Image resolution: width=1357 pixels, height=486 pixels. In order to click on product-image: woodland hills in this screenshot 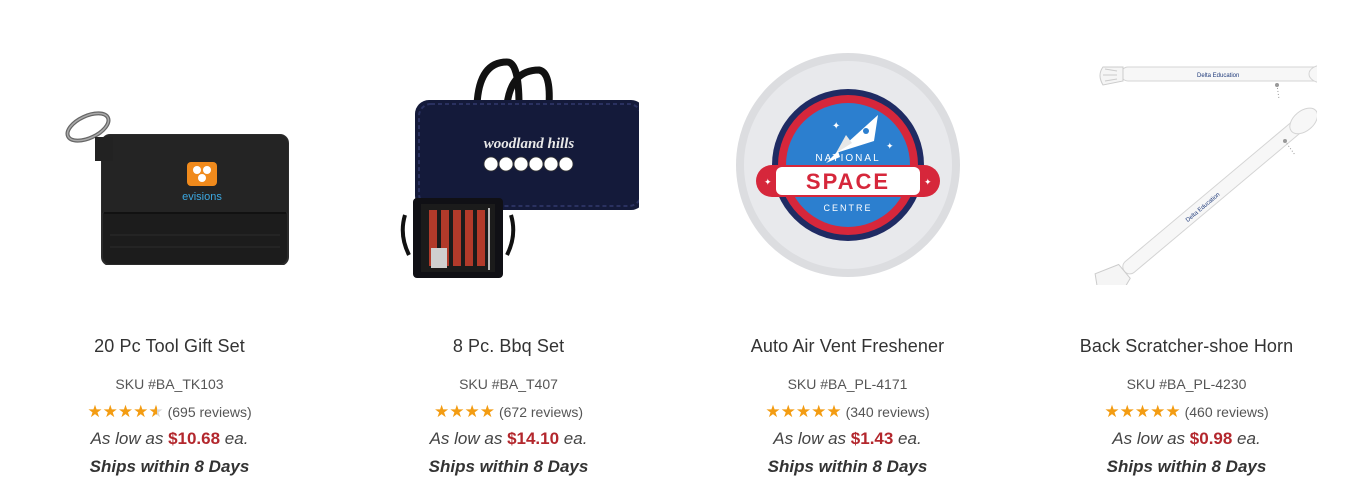, I will do `click(508, 165)`.